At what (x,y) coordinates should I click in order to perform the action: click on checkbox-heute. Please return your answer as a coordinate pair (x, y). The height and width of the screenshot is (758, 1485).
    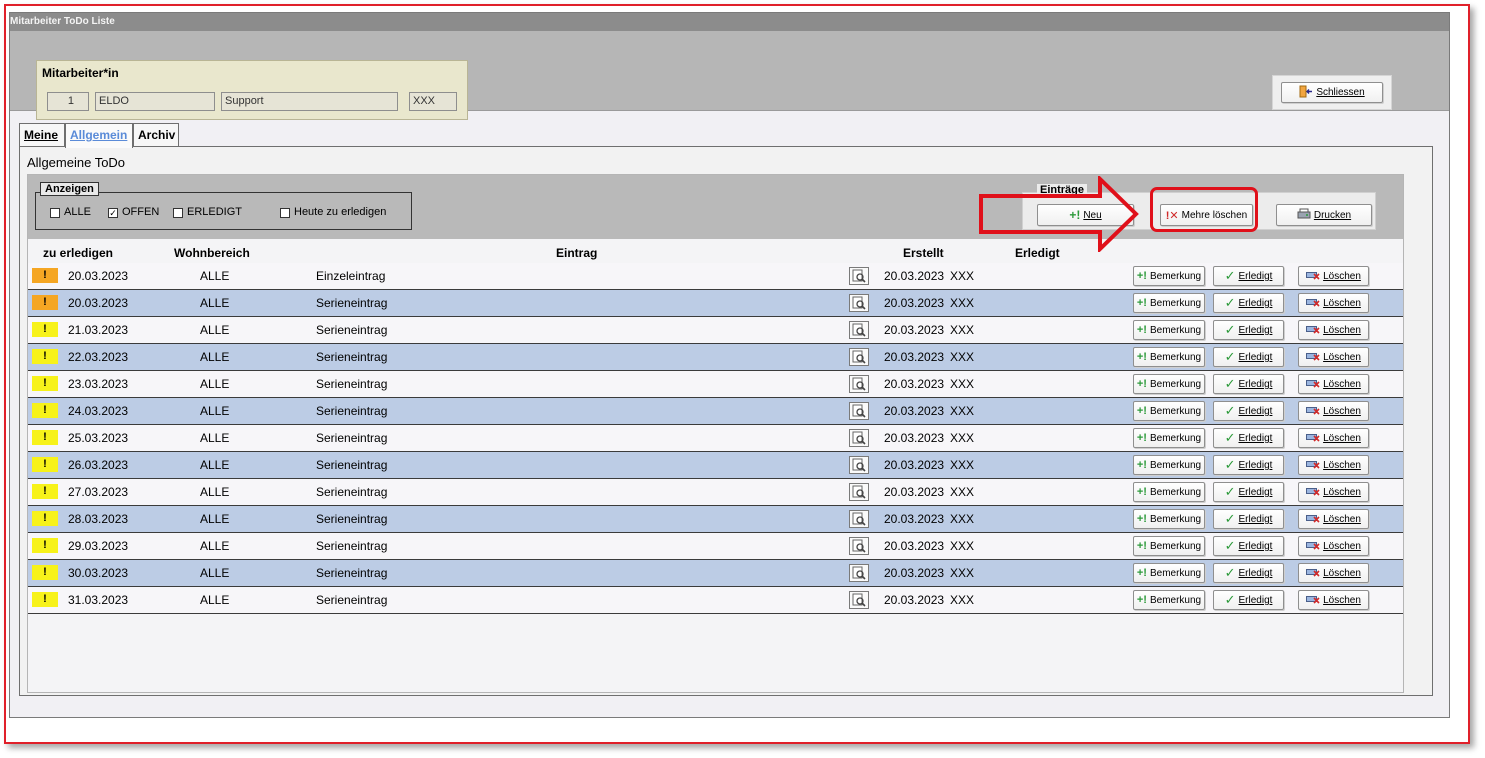
    Looking at the image, I should click on (285, 213).